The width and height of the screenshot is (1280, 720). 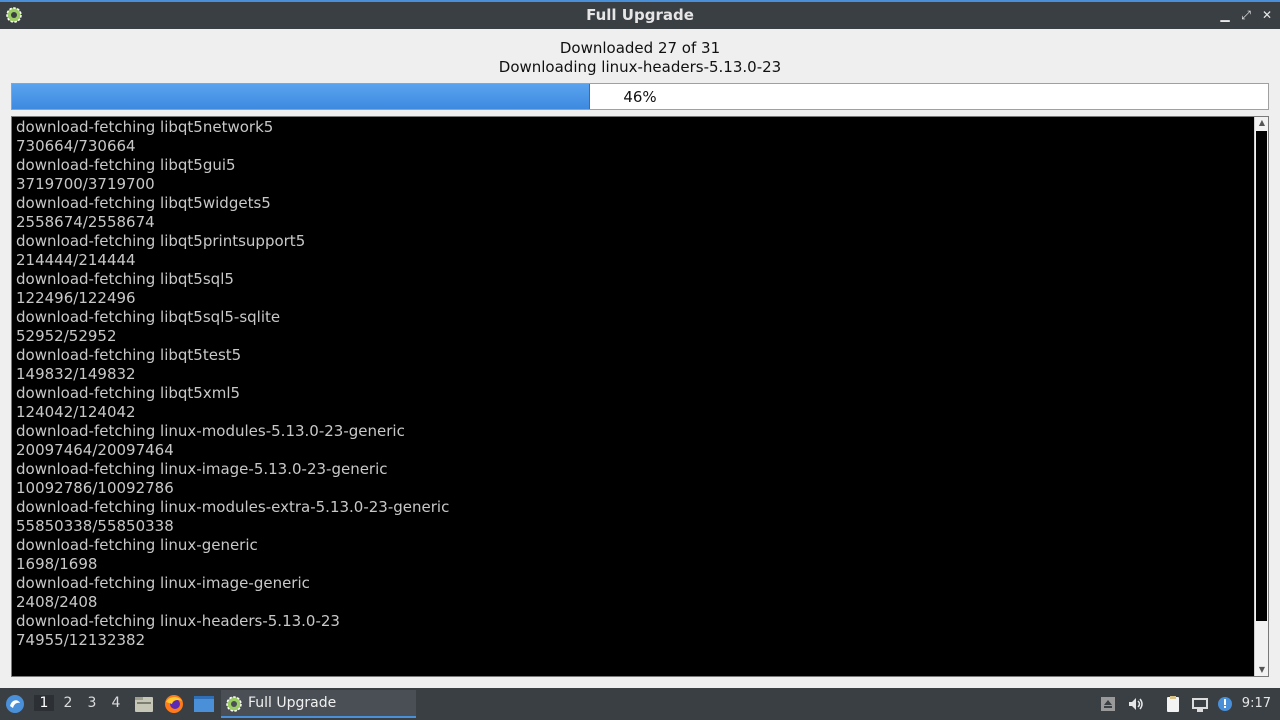 I want to click on log-line: download-fetching libqt5sql5-sqlite, so click(x=148, y=317).